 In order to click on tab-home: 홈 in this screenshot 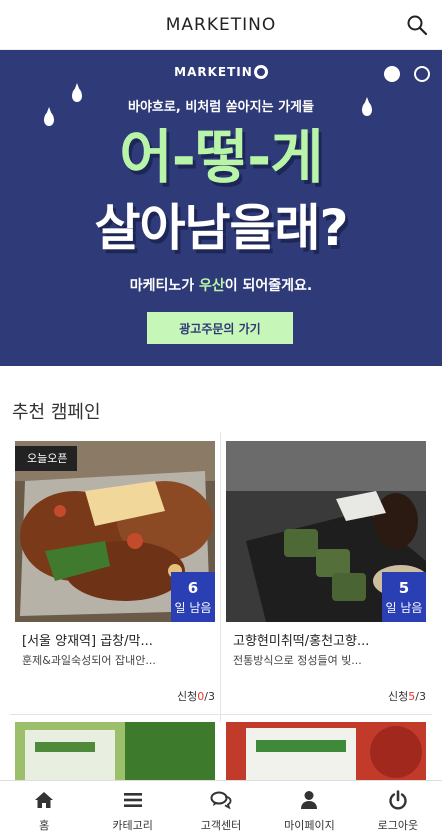, I will do `click(44, 809)`.